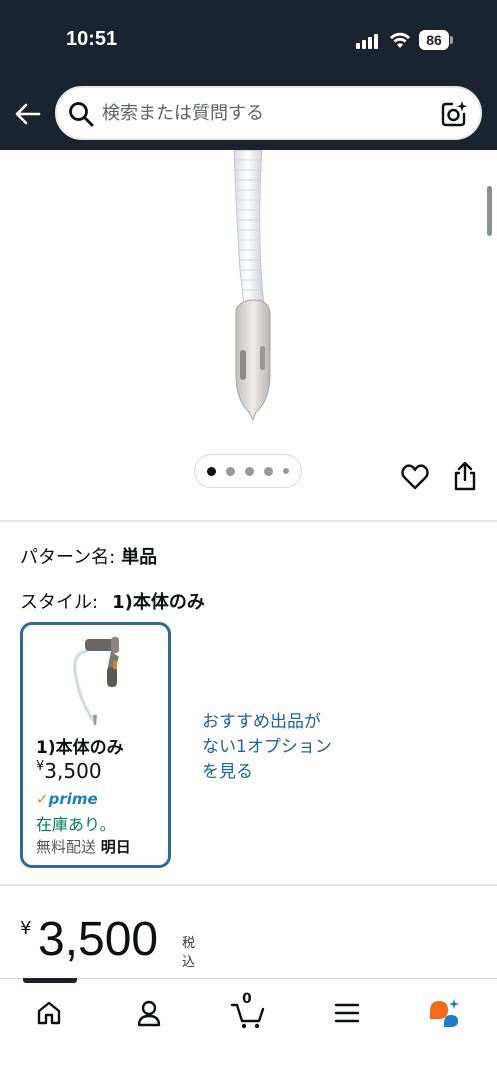 The image size is (497, 1080). Describe the element at coordinates (189, 953) in the screenshot. I see `price-tax-note: 税込` at that location.